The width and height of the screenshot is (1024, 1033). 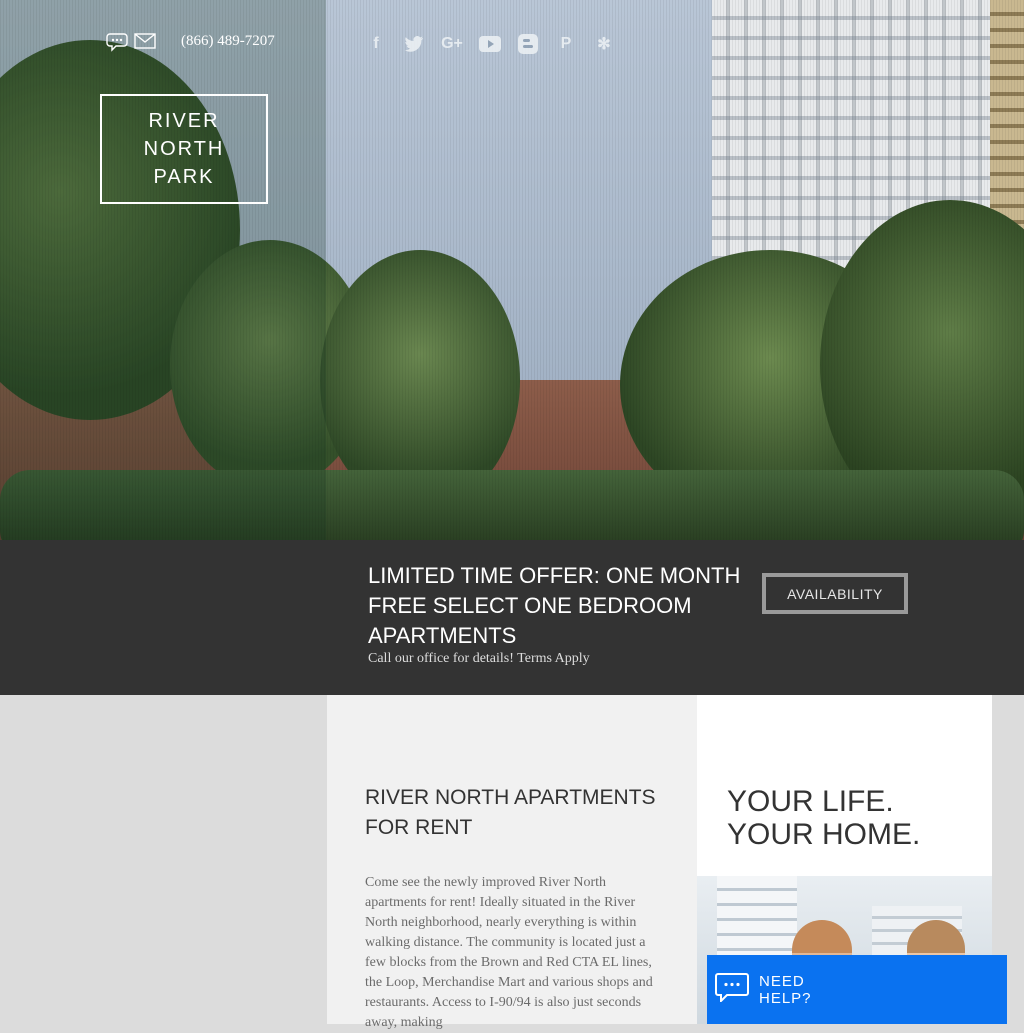 What do you see at coordinates (835, 593) in the screenshot?
I see `availability-button: AVAILABILITY` at bounding box center [835, 593].